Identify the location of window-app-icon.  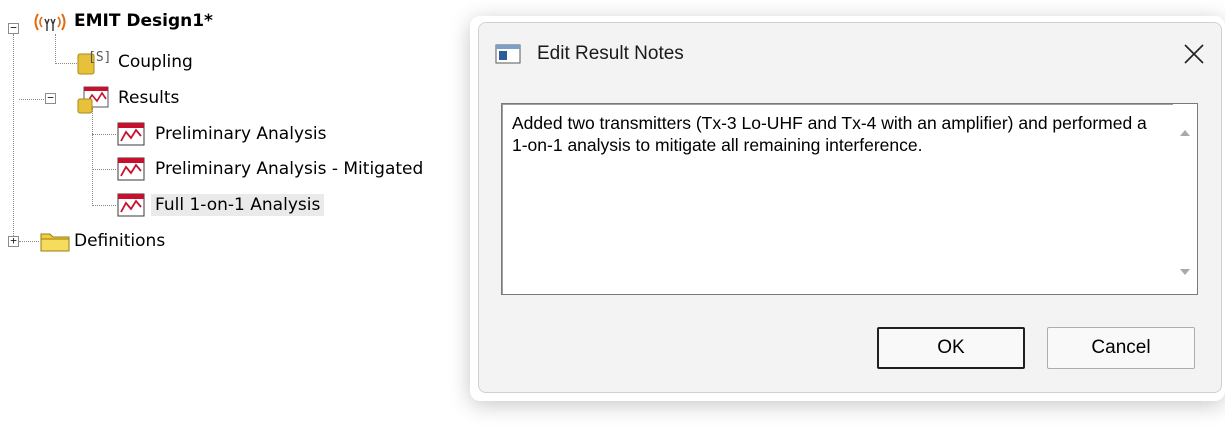
(508, 56).